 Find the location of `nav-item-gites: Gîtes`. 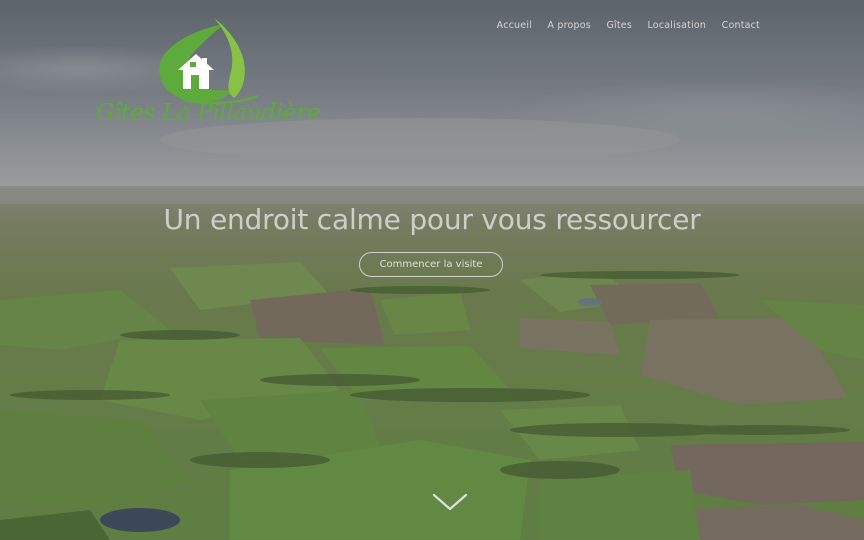

nav-item-gites: Gîtes is located at coordinates (619, 25).